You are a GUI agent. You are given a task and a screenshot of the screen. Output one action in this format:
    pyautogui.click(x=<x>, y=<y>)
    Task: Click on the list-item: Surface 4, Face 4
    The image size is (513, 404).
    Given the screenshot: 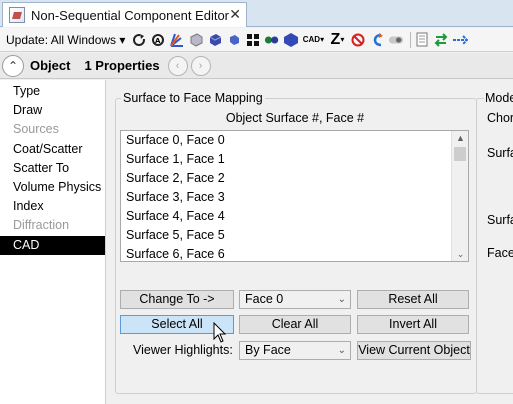 What is the action you would take?
    pyautogui.click(x=294, y=216)
    